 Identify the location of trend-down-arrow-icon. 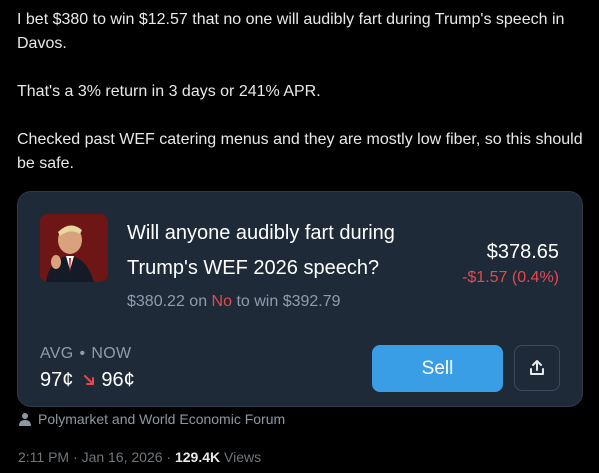
(89, 381).